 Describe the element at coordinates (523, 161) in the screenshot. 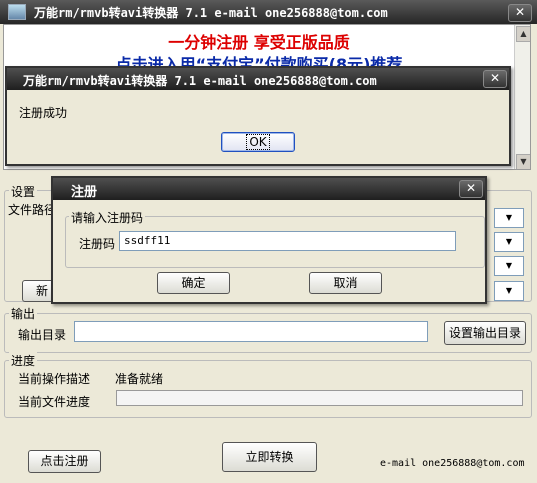

I see `scroll-down-icon: ▼` at that location.